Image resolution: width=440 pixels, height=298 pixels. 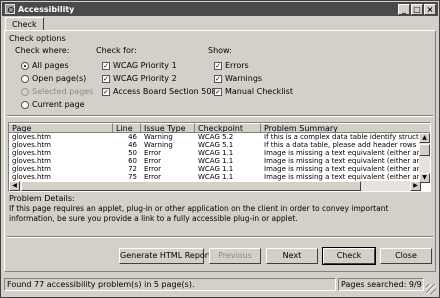 I want to click on tab-check: Check, so click(x=24, y=24).